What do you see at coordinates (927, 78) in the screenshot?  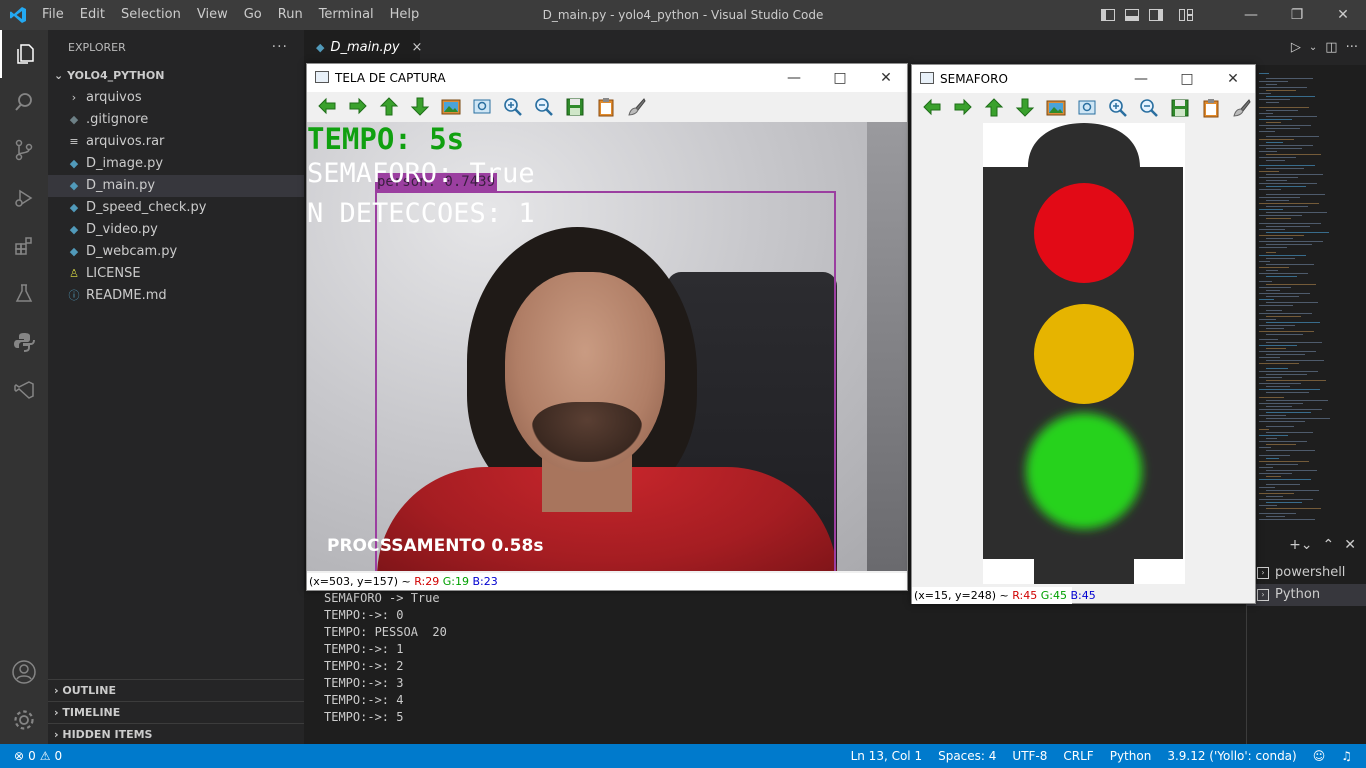 I see `window-app-icon` at bounding box center [927, 78].